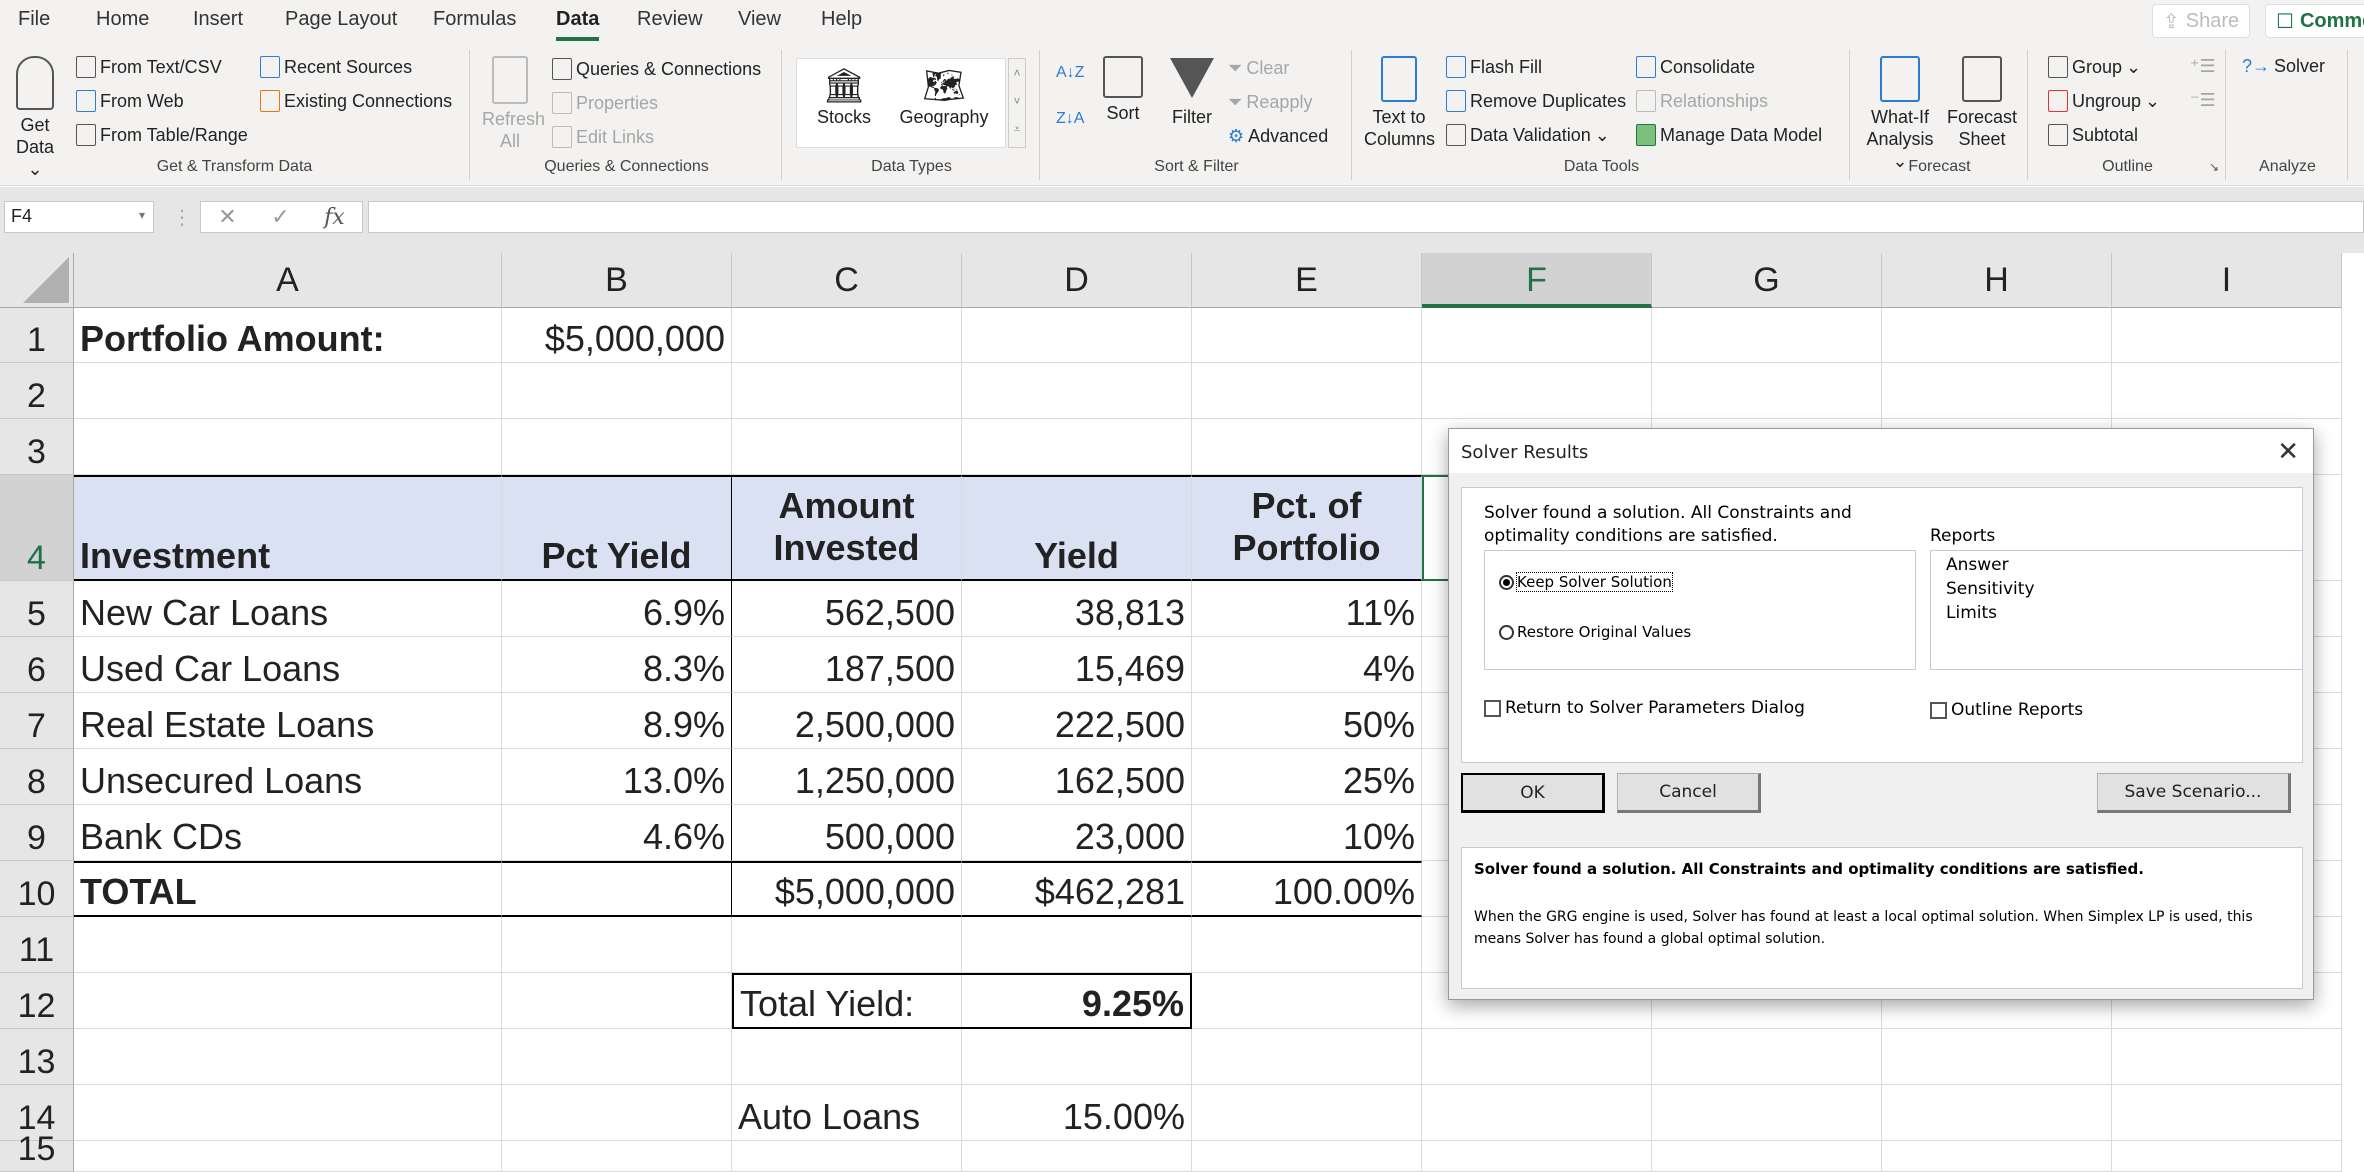 The image size is (2364, 1172). What do you see at coordinates (37, 889) in the screenshot?
I see `row-header-10: 10` at bounding box center [37, 889].